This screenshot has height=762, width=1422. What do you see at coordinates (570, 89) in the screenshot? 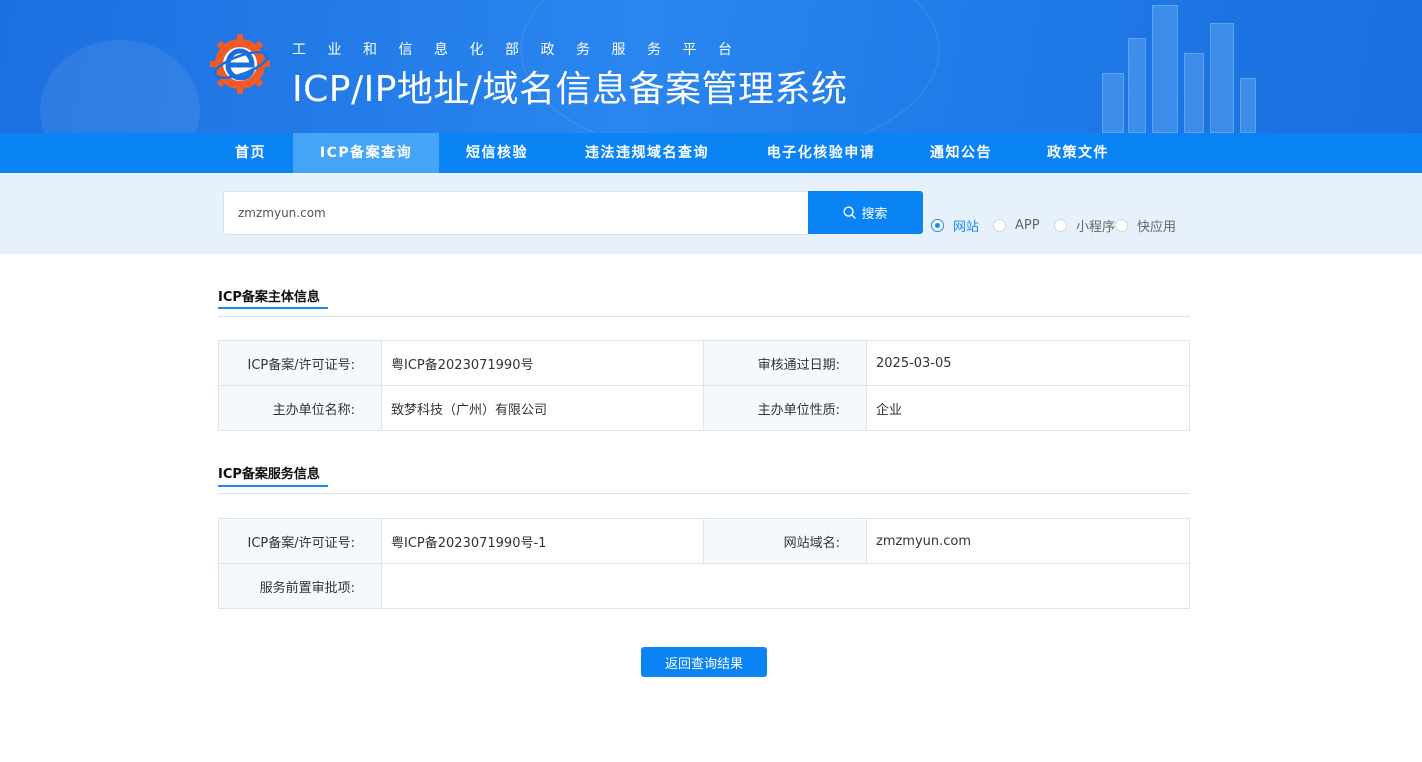
I see `header-title: ICP/IP地址/域名信息备案管理系统` at bounding box center [570, 89].